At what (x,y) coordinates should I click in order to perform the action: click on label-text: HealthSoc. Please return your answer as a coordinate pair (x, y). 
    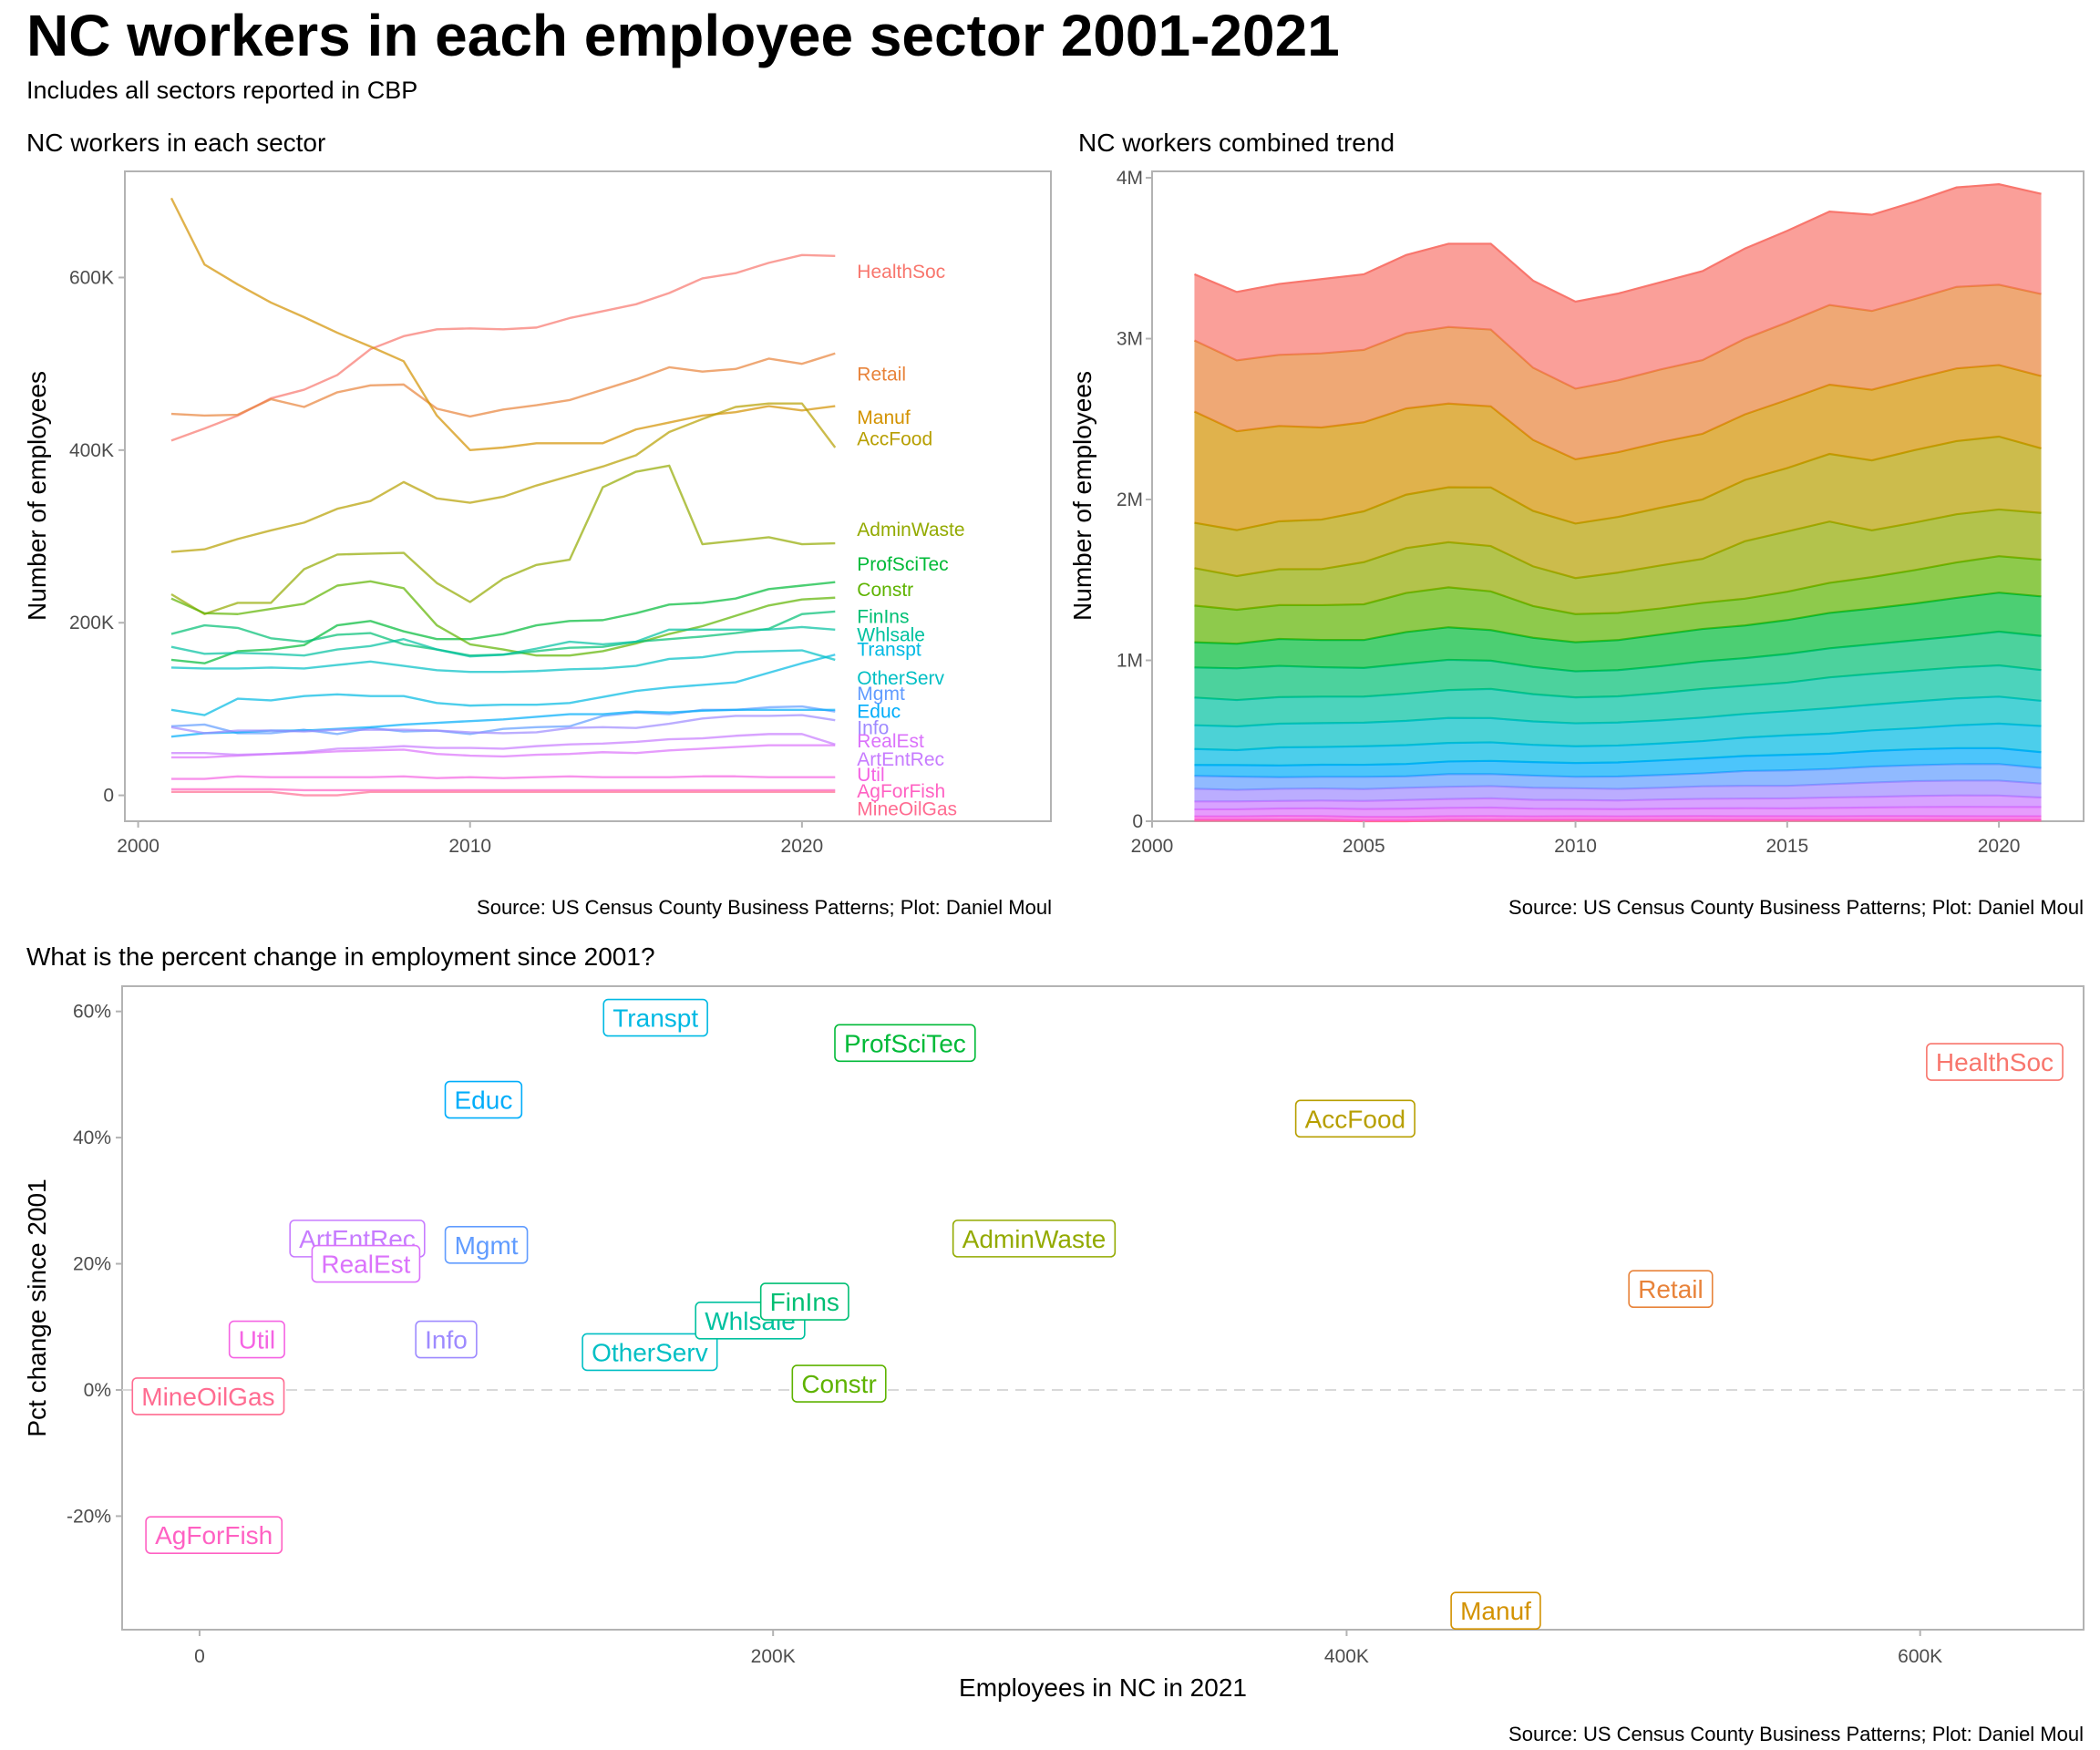
    Looking at the image, I should click on (1995, 1062).